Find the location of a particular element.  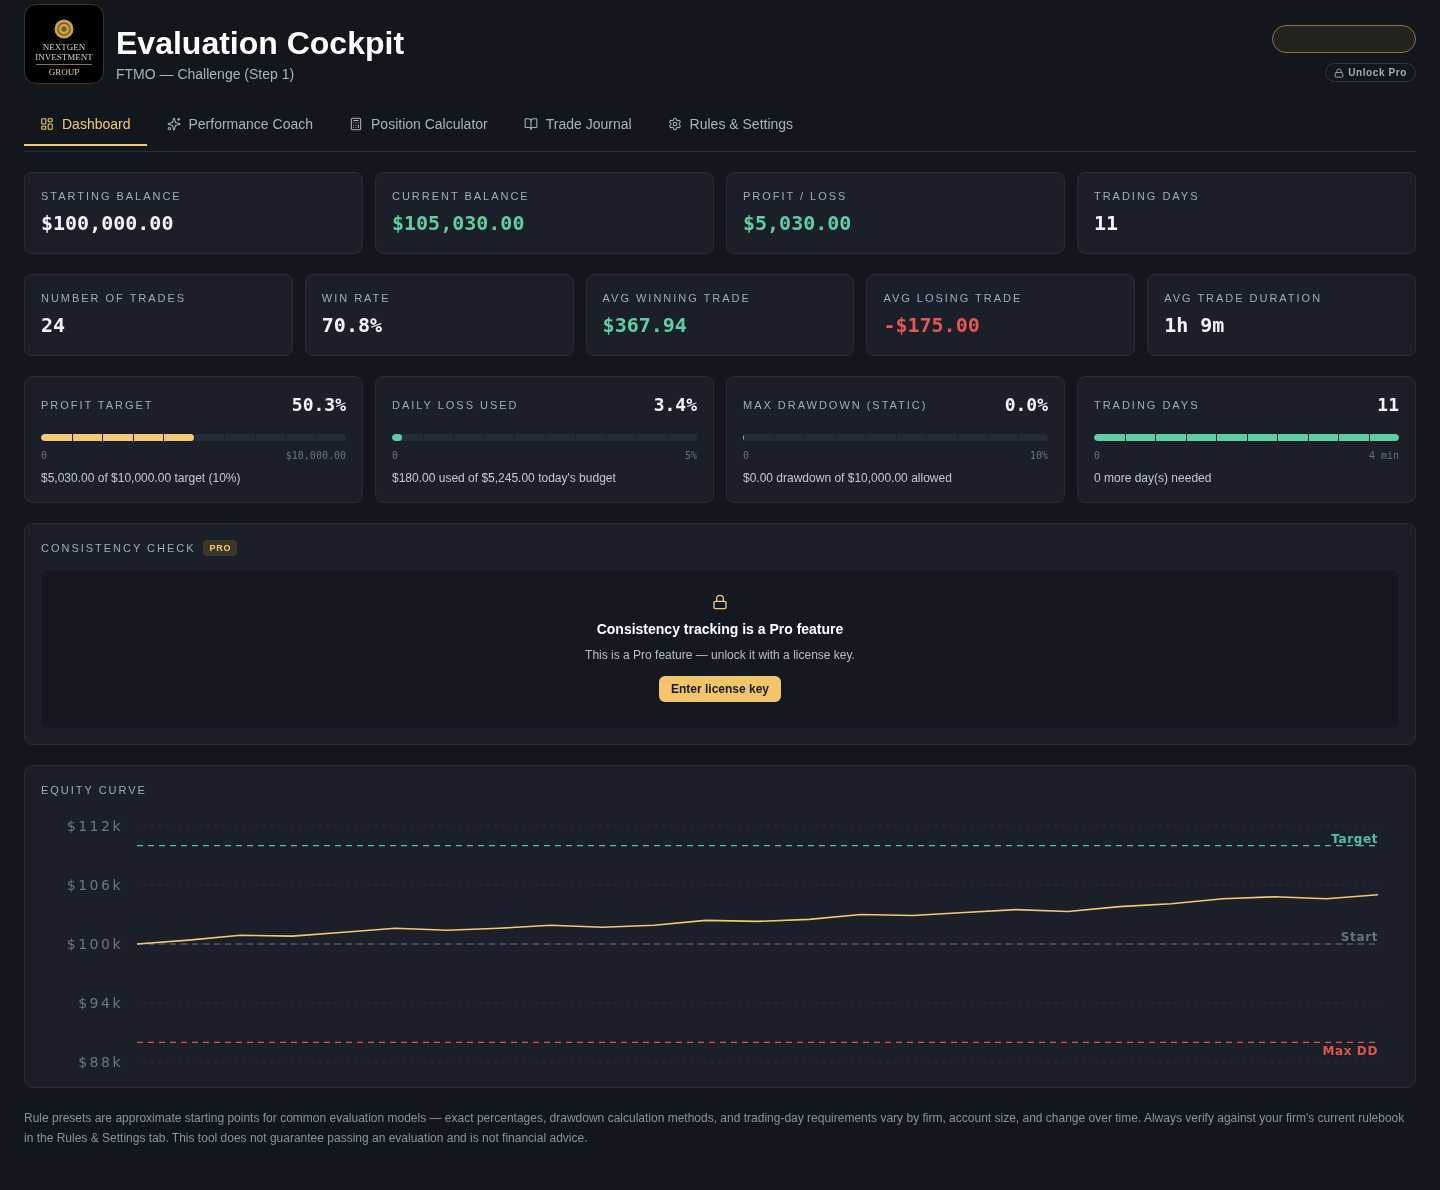

progress-label: TRADING DAYS is located at coordinates (1147, 405).